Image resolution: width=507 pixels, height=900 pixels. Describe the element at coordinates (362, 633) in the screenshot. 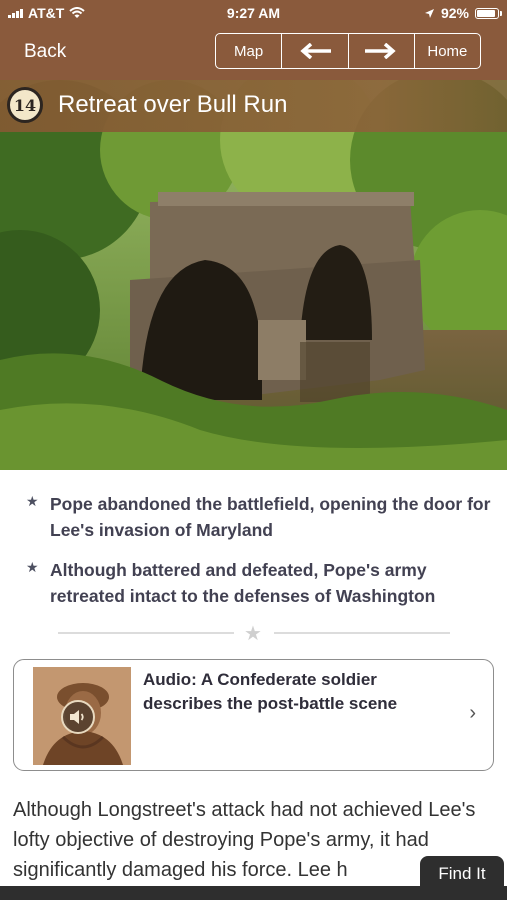

I see `divider-line-right` at that location.